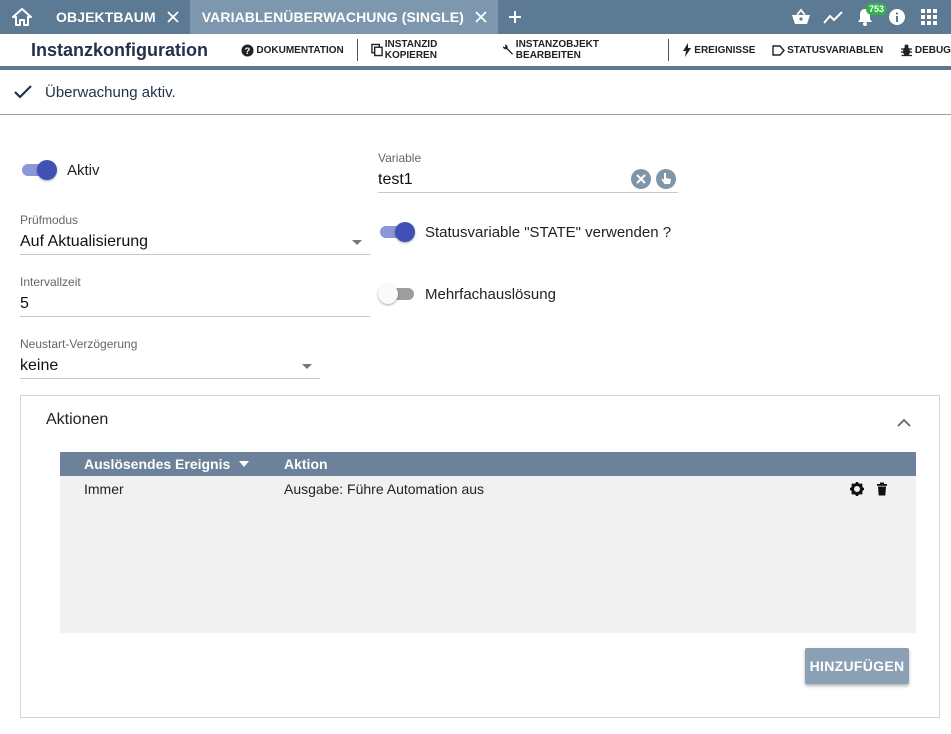 The height and width of the screenshot is (734, 951). What do you see at coordinates (110, 92) in the screenshot?
I see `status-text: Überwachung aktiv.` at bounding box center [110, 92].